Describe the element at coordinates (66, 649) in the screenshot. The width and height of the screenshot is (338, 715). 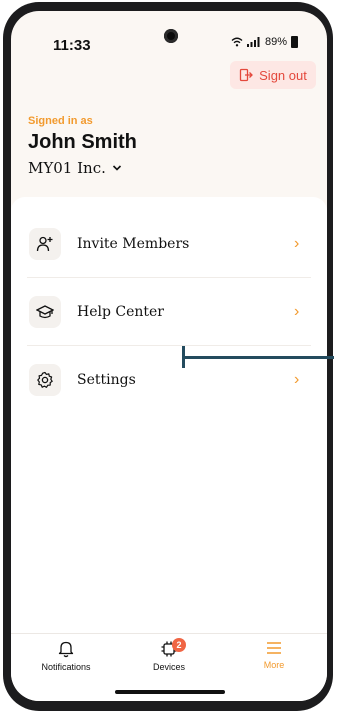
I see `bell-icon` at that location.